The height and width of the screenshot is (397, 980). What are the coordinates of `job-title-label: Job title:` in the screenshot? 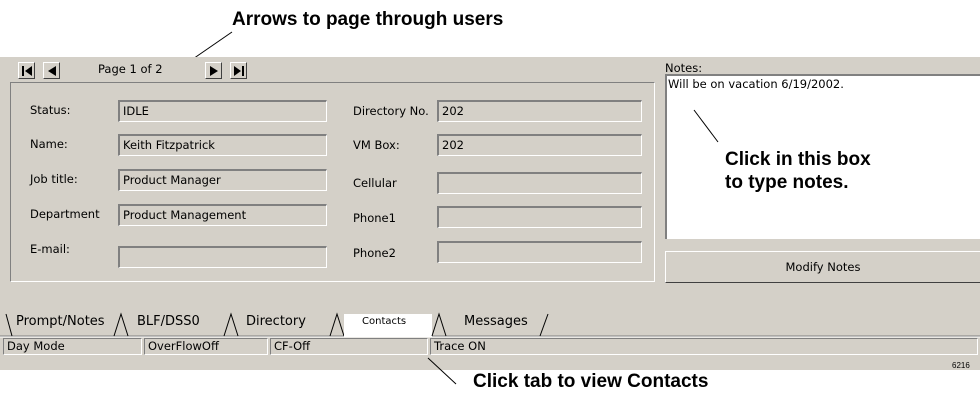 It's located at (54, 179).